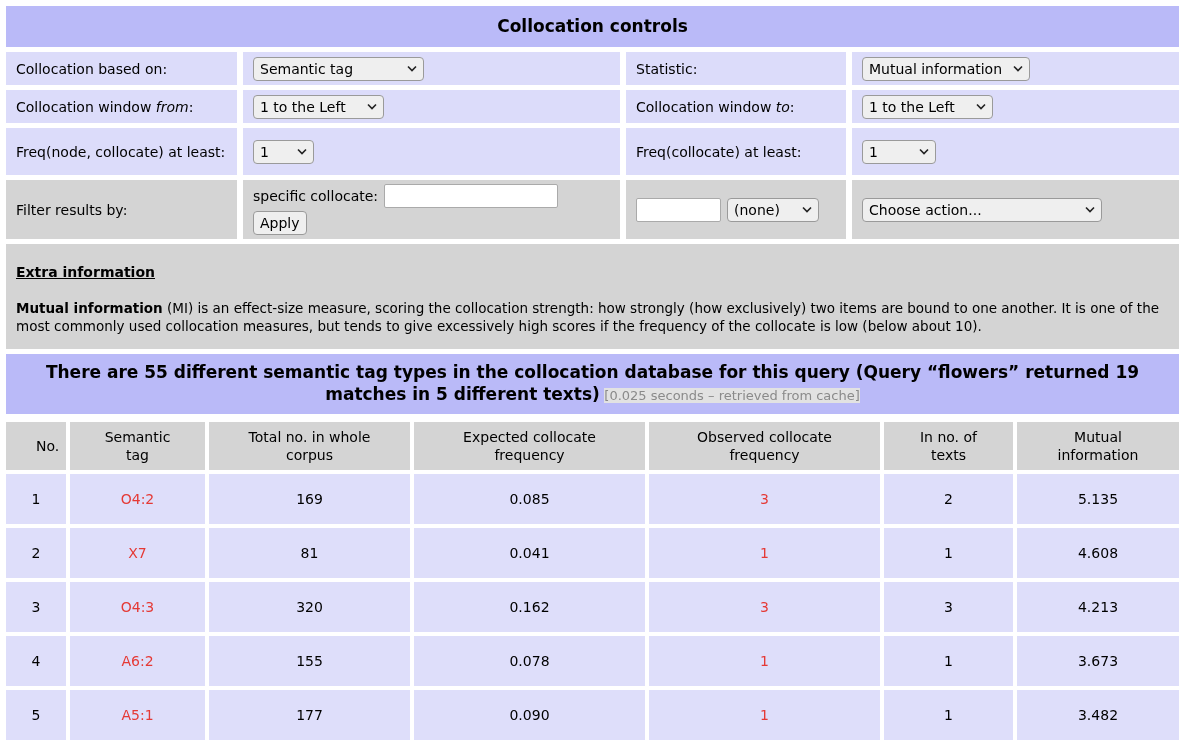  Describe the element at coordinates (137, 552) in the screenshot. I see `table-link: X7` at that location.